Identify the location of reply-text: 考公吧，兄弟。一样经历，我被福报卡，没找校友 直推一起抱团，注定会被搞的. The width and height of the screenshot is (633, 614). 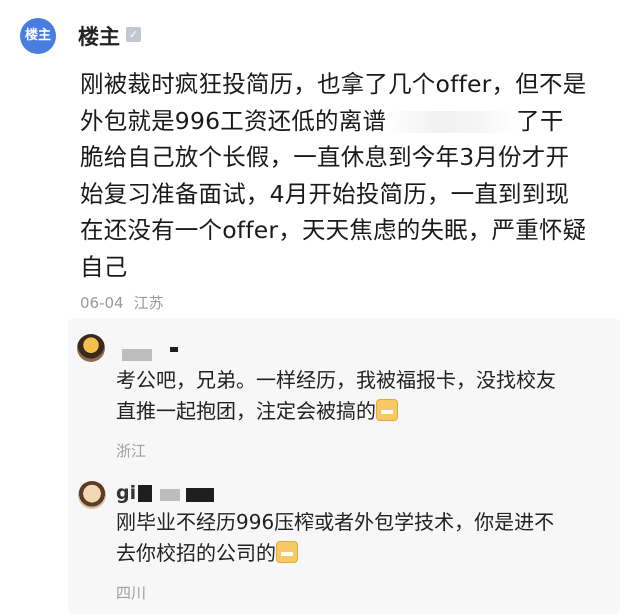
(336, 396).